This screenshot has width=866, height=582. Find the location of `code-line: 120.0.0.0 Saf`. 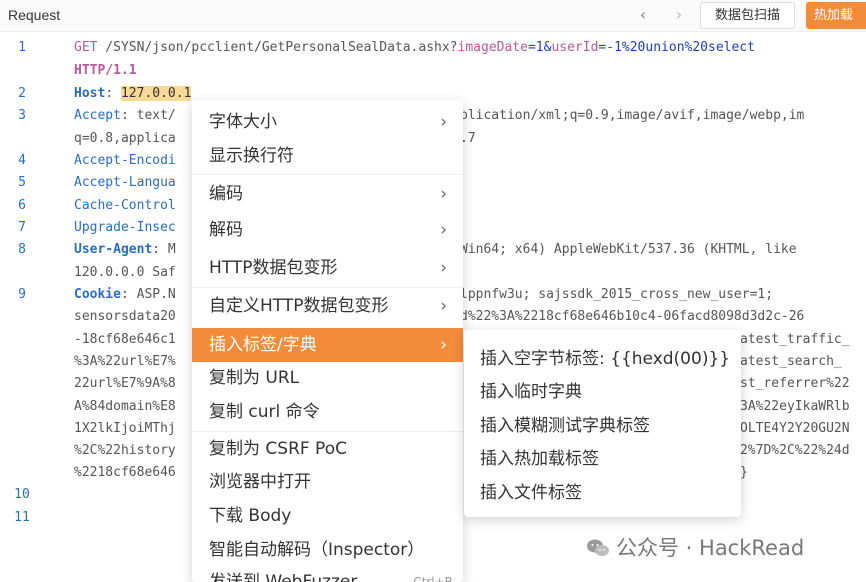

code-line: 120.0.0.0 Saf is located at coordinates (125, 272).